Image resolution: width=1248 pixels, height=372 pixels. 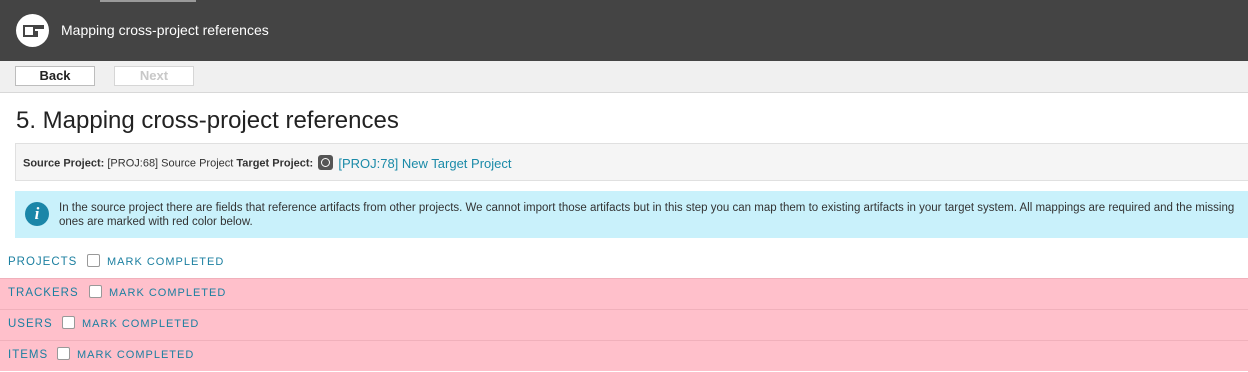 I want to click on header-accent, so click(x=148, y=1).